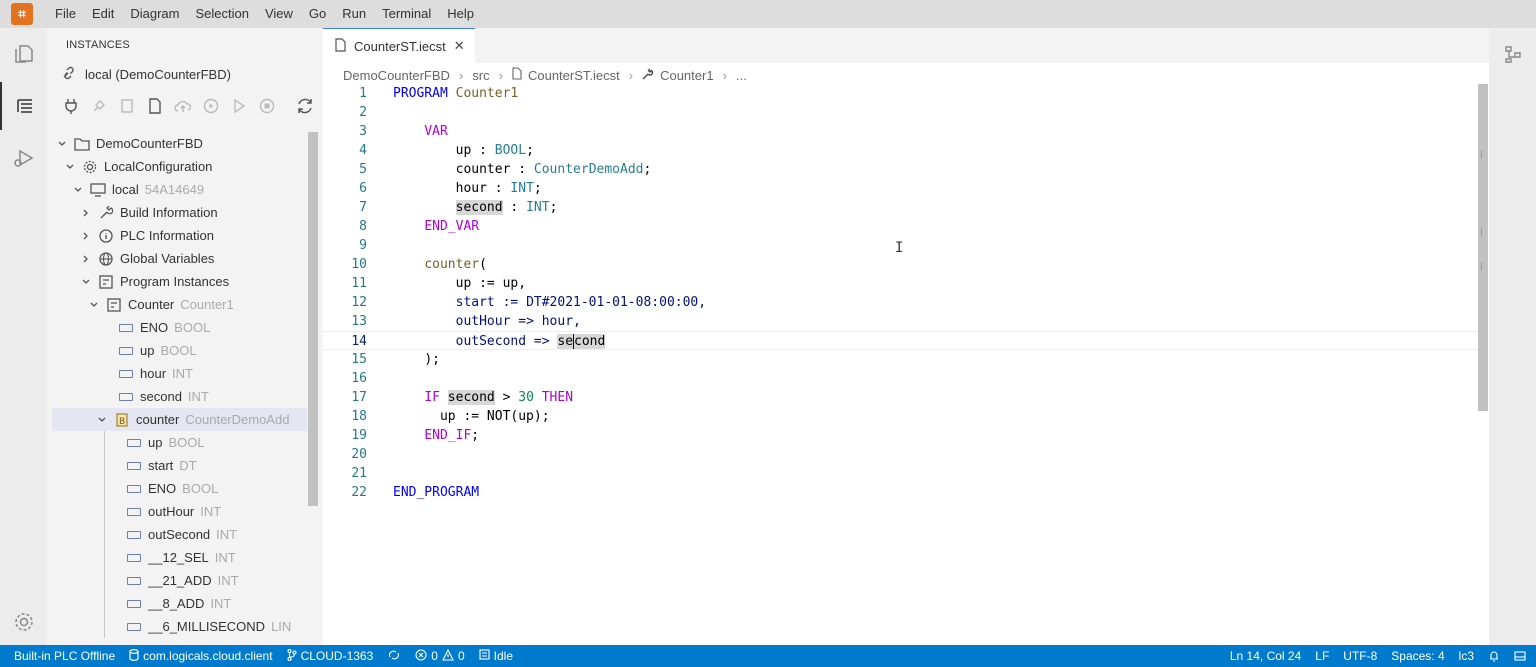 The width and height of the screenshot is (1536, 667). What do you see at coordinates (71, 106) in the screenshot?
I see `connect-plug-icon` at bounding box center [71, 106].